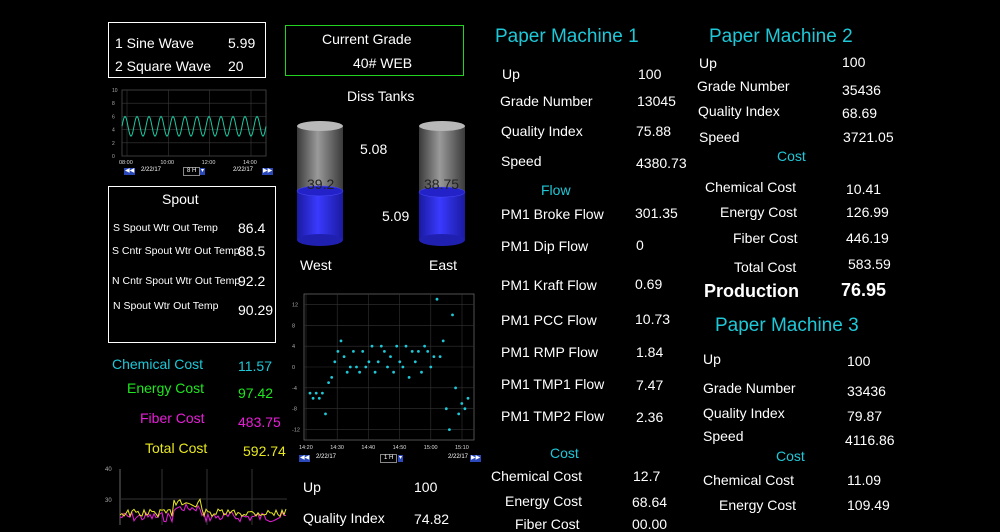 This screenshot has height=532, width=1000. What do you see at coordinates (163, 66) in the screenshot?
I see `square-wave-label: 2 Square Wave` at bounding box center [163, 66].